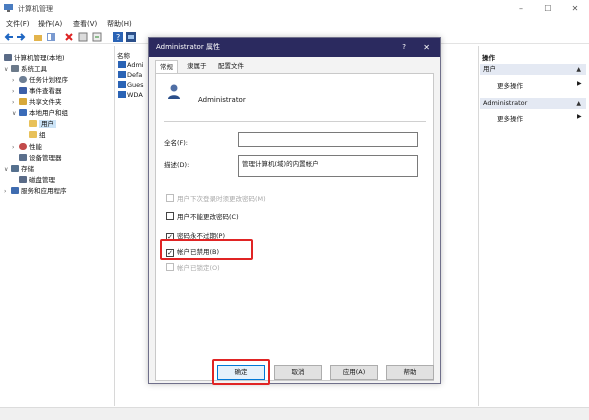 The height and width of the screenshot is (420, 589). What do you see at coordinates (174, 91) in the screenshot?
I see `user-account-icon` at bounding box center [174, 91].